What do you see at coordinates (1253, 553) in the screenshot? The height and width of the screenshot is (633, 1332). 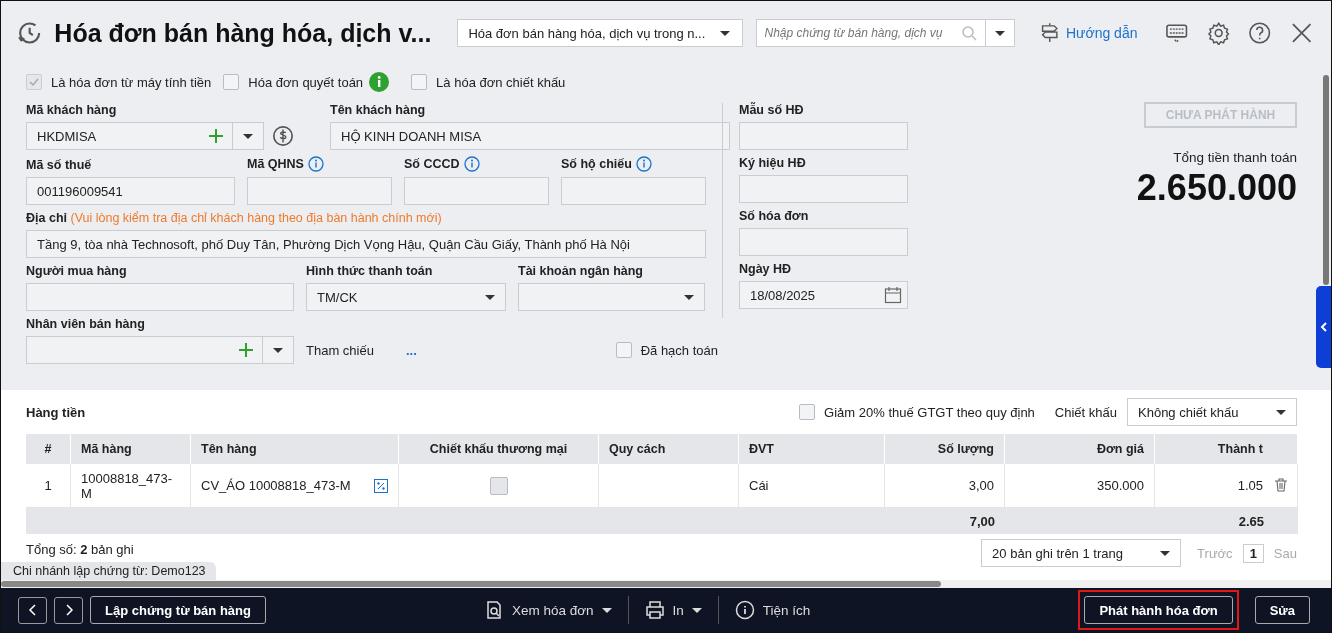 I see `page-number: 1` at bounding box center [1253, 553].